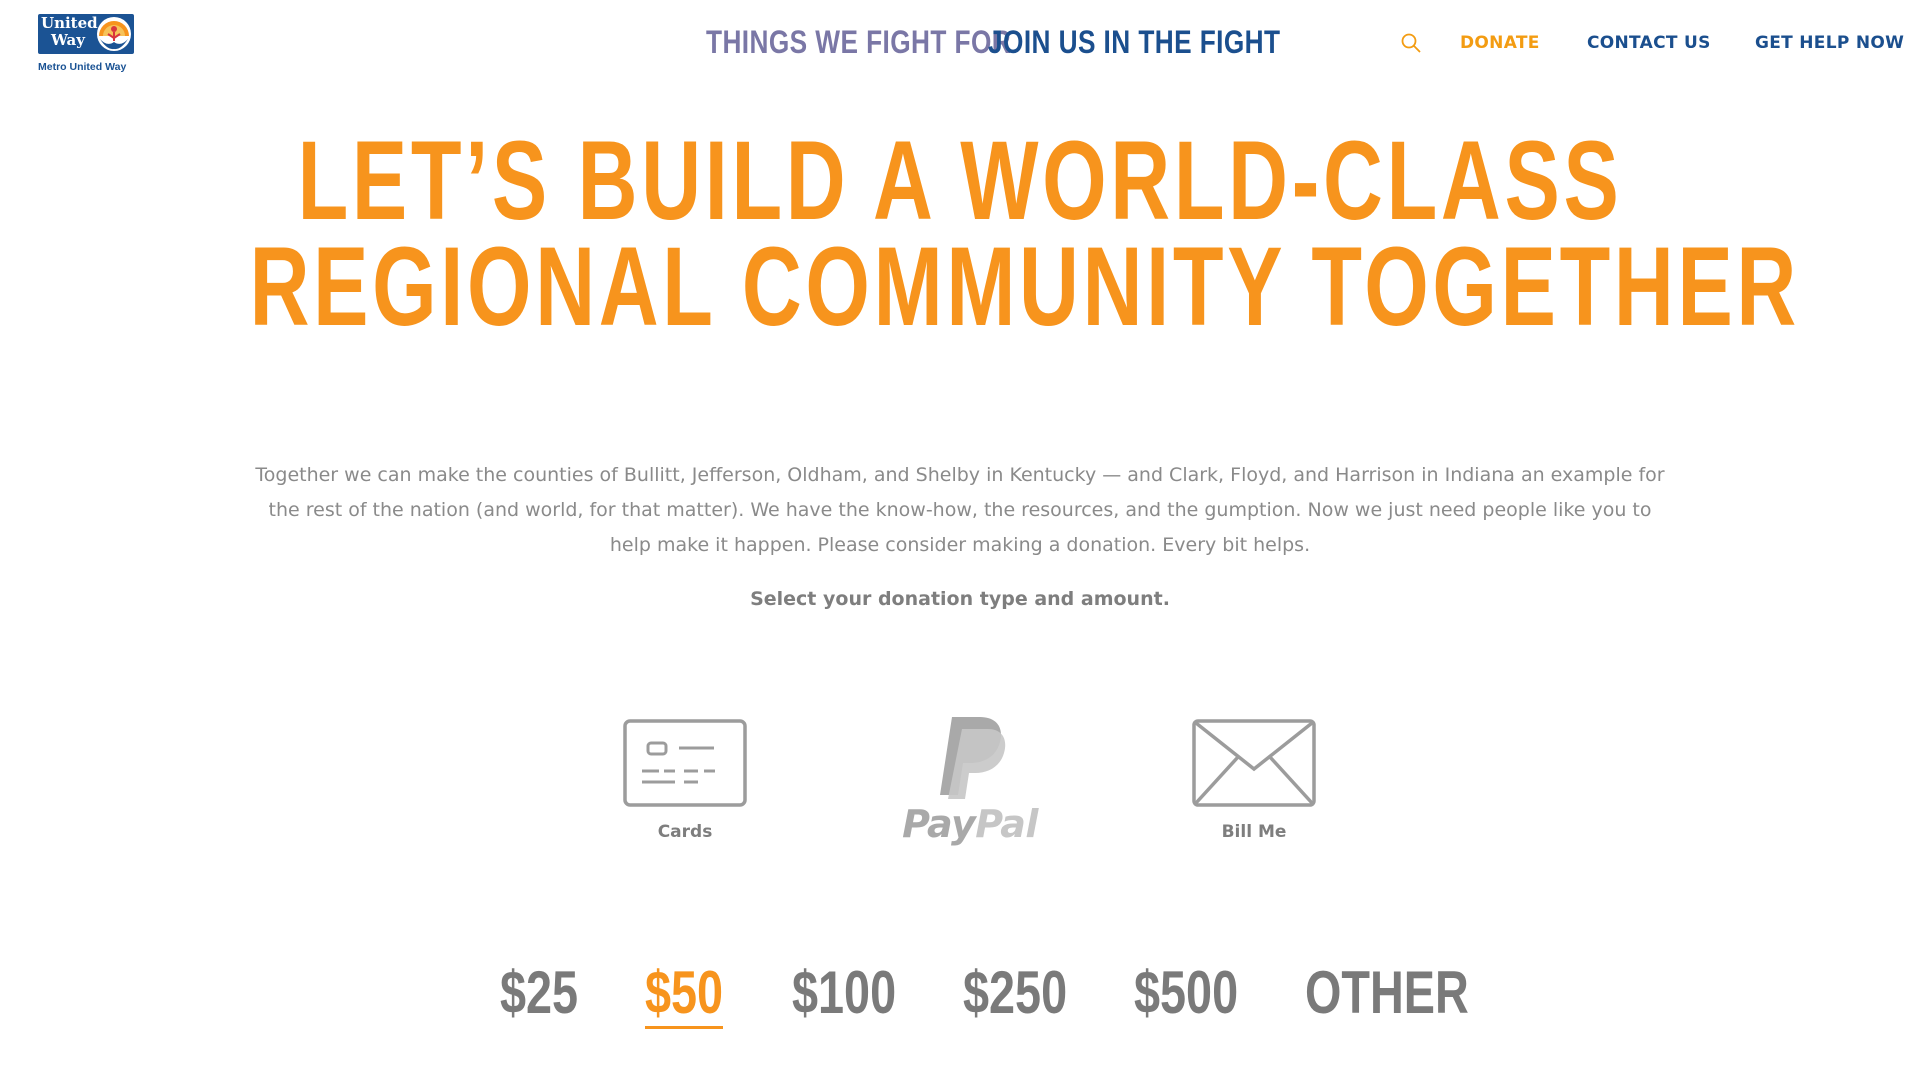 Image resolution: width=1920 pixels, height=1080 pixels. Describe the element at coordinates (114, 34) in the screenshot. I see `united-way-emblem-icon` at that location.